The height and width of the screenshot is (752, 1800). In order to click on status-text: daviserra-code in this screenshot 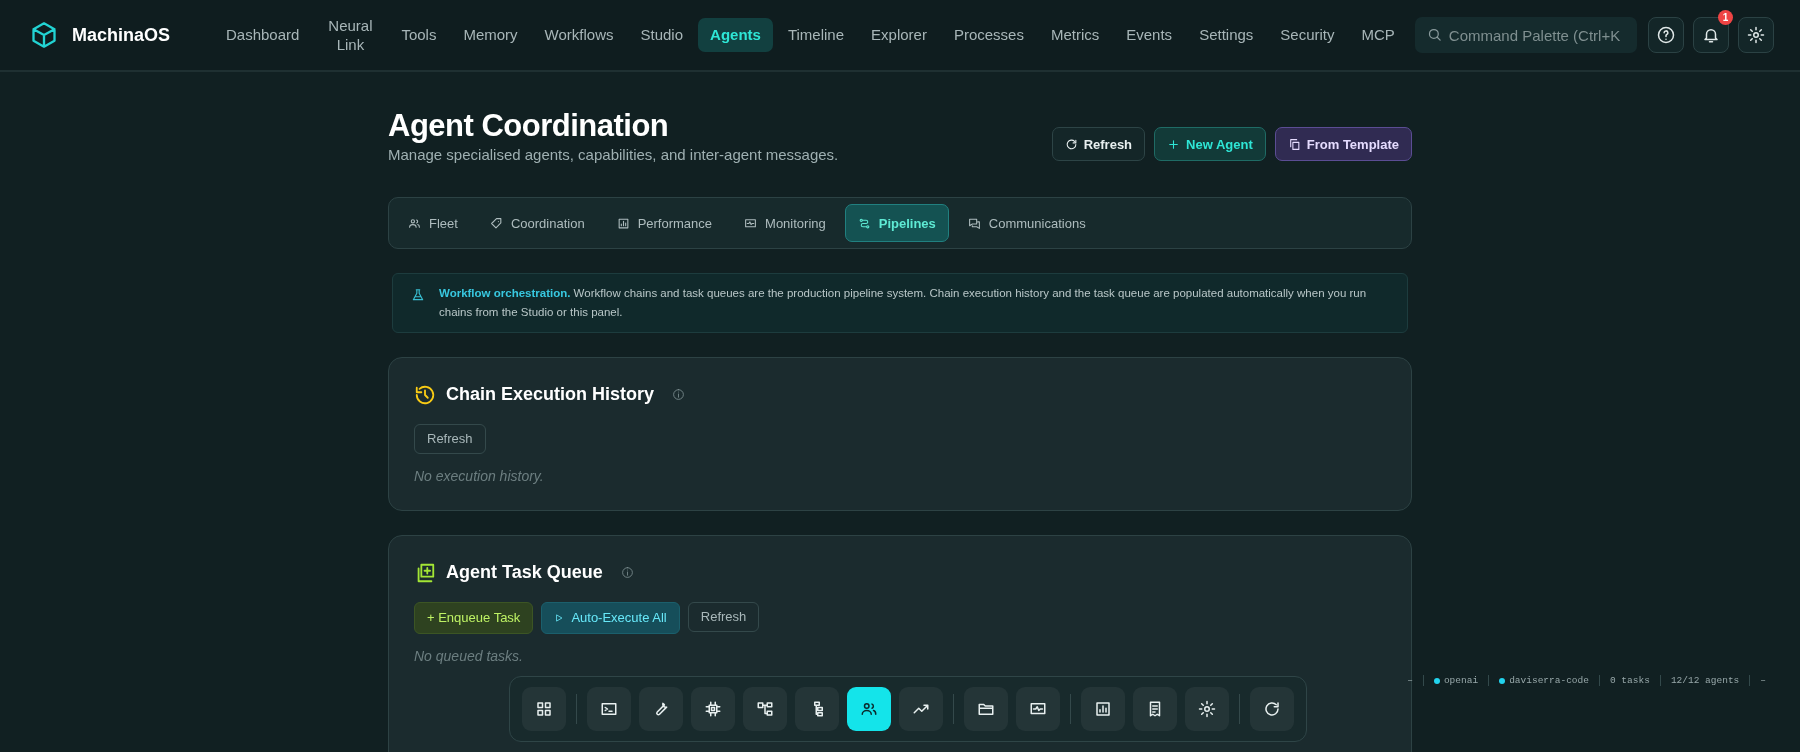, I will do `click(1549, 680)`.